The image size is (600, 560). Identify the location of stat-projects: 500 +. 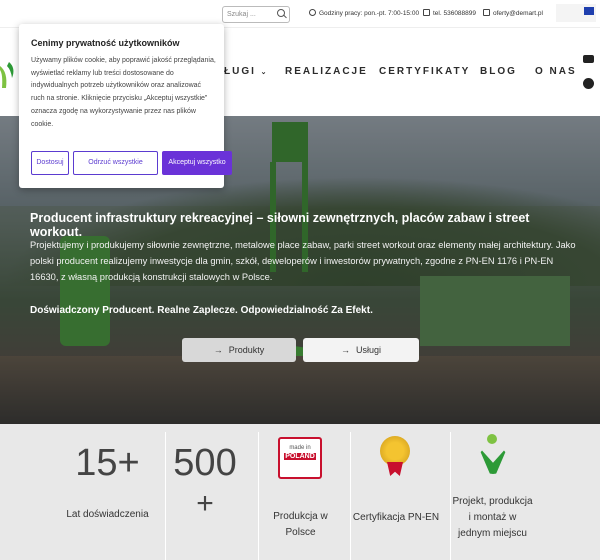
(205, 492).